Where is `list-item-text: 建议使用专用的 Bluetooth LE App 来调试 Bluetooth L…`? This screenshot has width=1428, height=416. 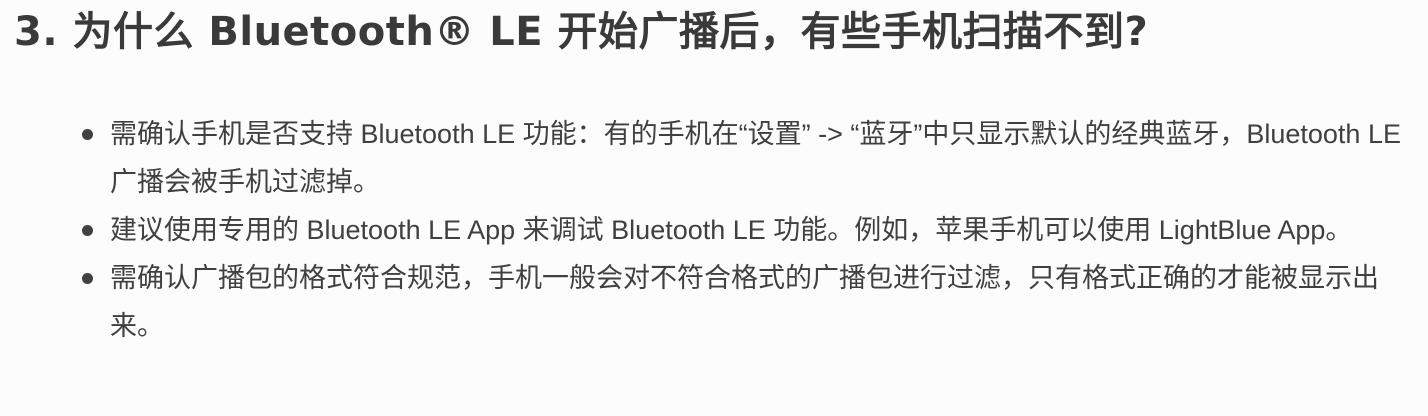 list-item-text: 建议使用专用的 Bluetooth LE App 来调试 Bluetooth L… is located at coordinates (731, 230).